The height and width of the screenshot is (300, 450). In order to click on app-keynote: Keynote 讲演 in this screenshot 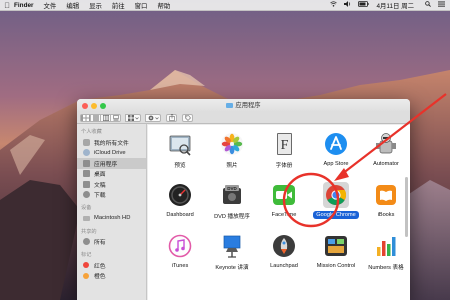, I will do `click(232, 252)`.